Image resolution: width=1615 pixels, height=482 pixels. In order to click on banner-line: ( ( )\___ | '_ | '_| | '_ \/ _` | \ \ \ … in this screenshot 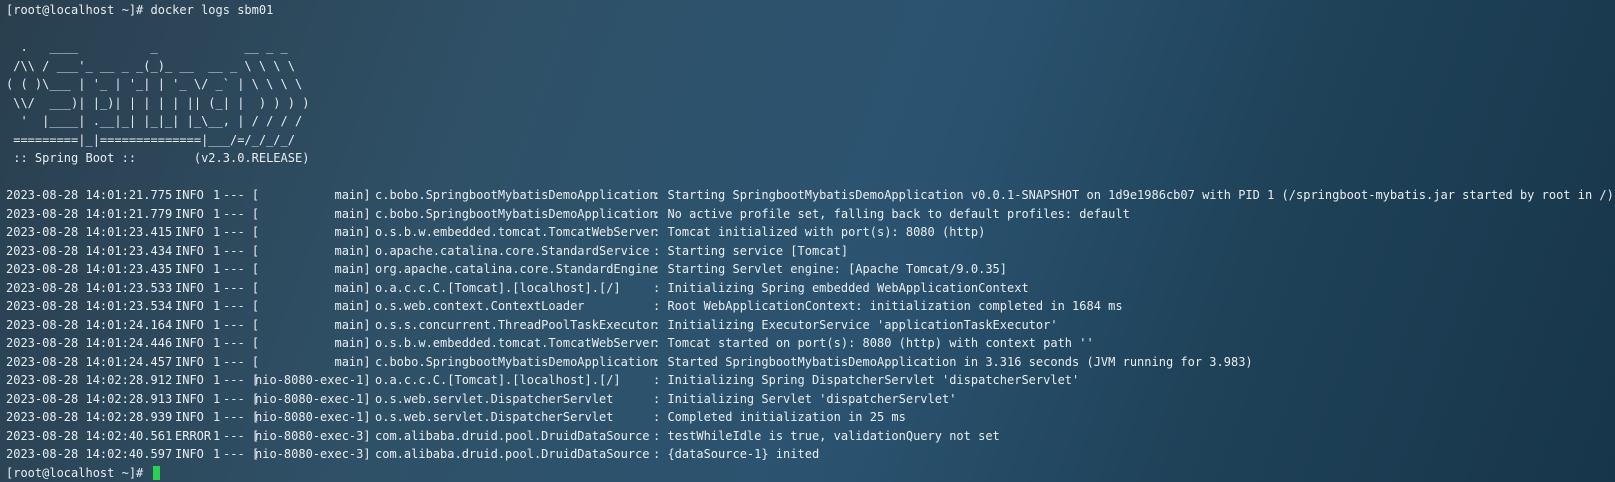, I will do `click(154, 84)`.